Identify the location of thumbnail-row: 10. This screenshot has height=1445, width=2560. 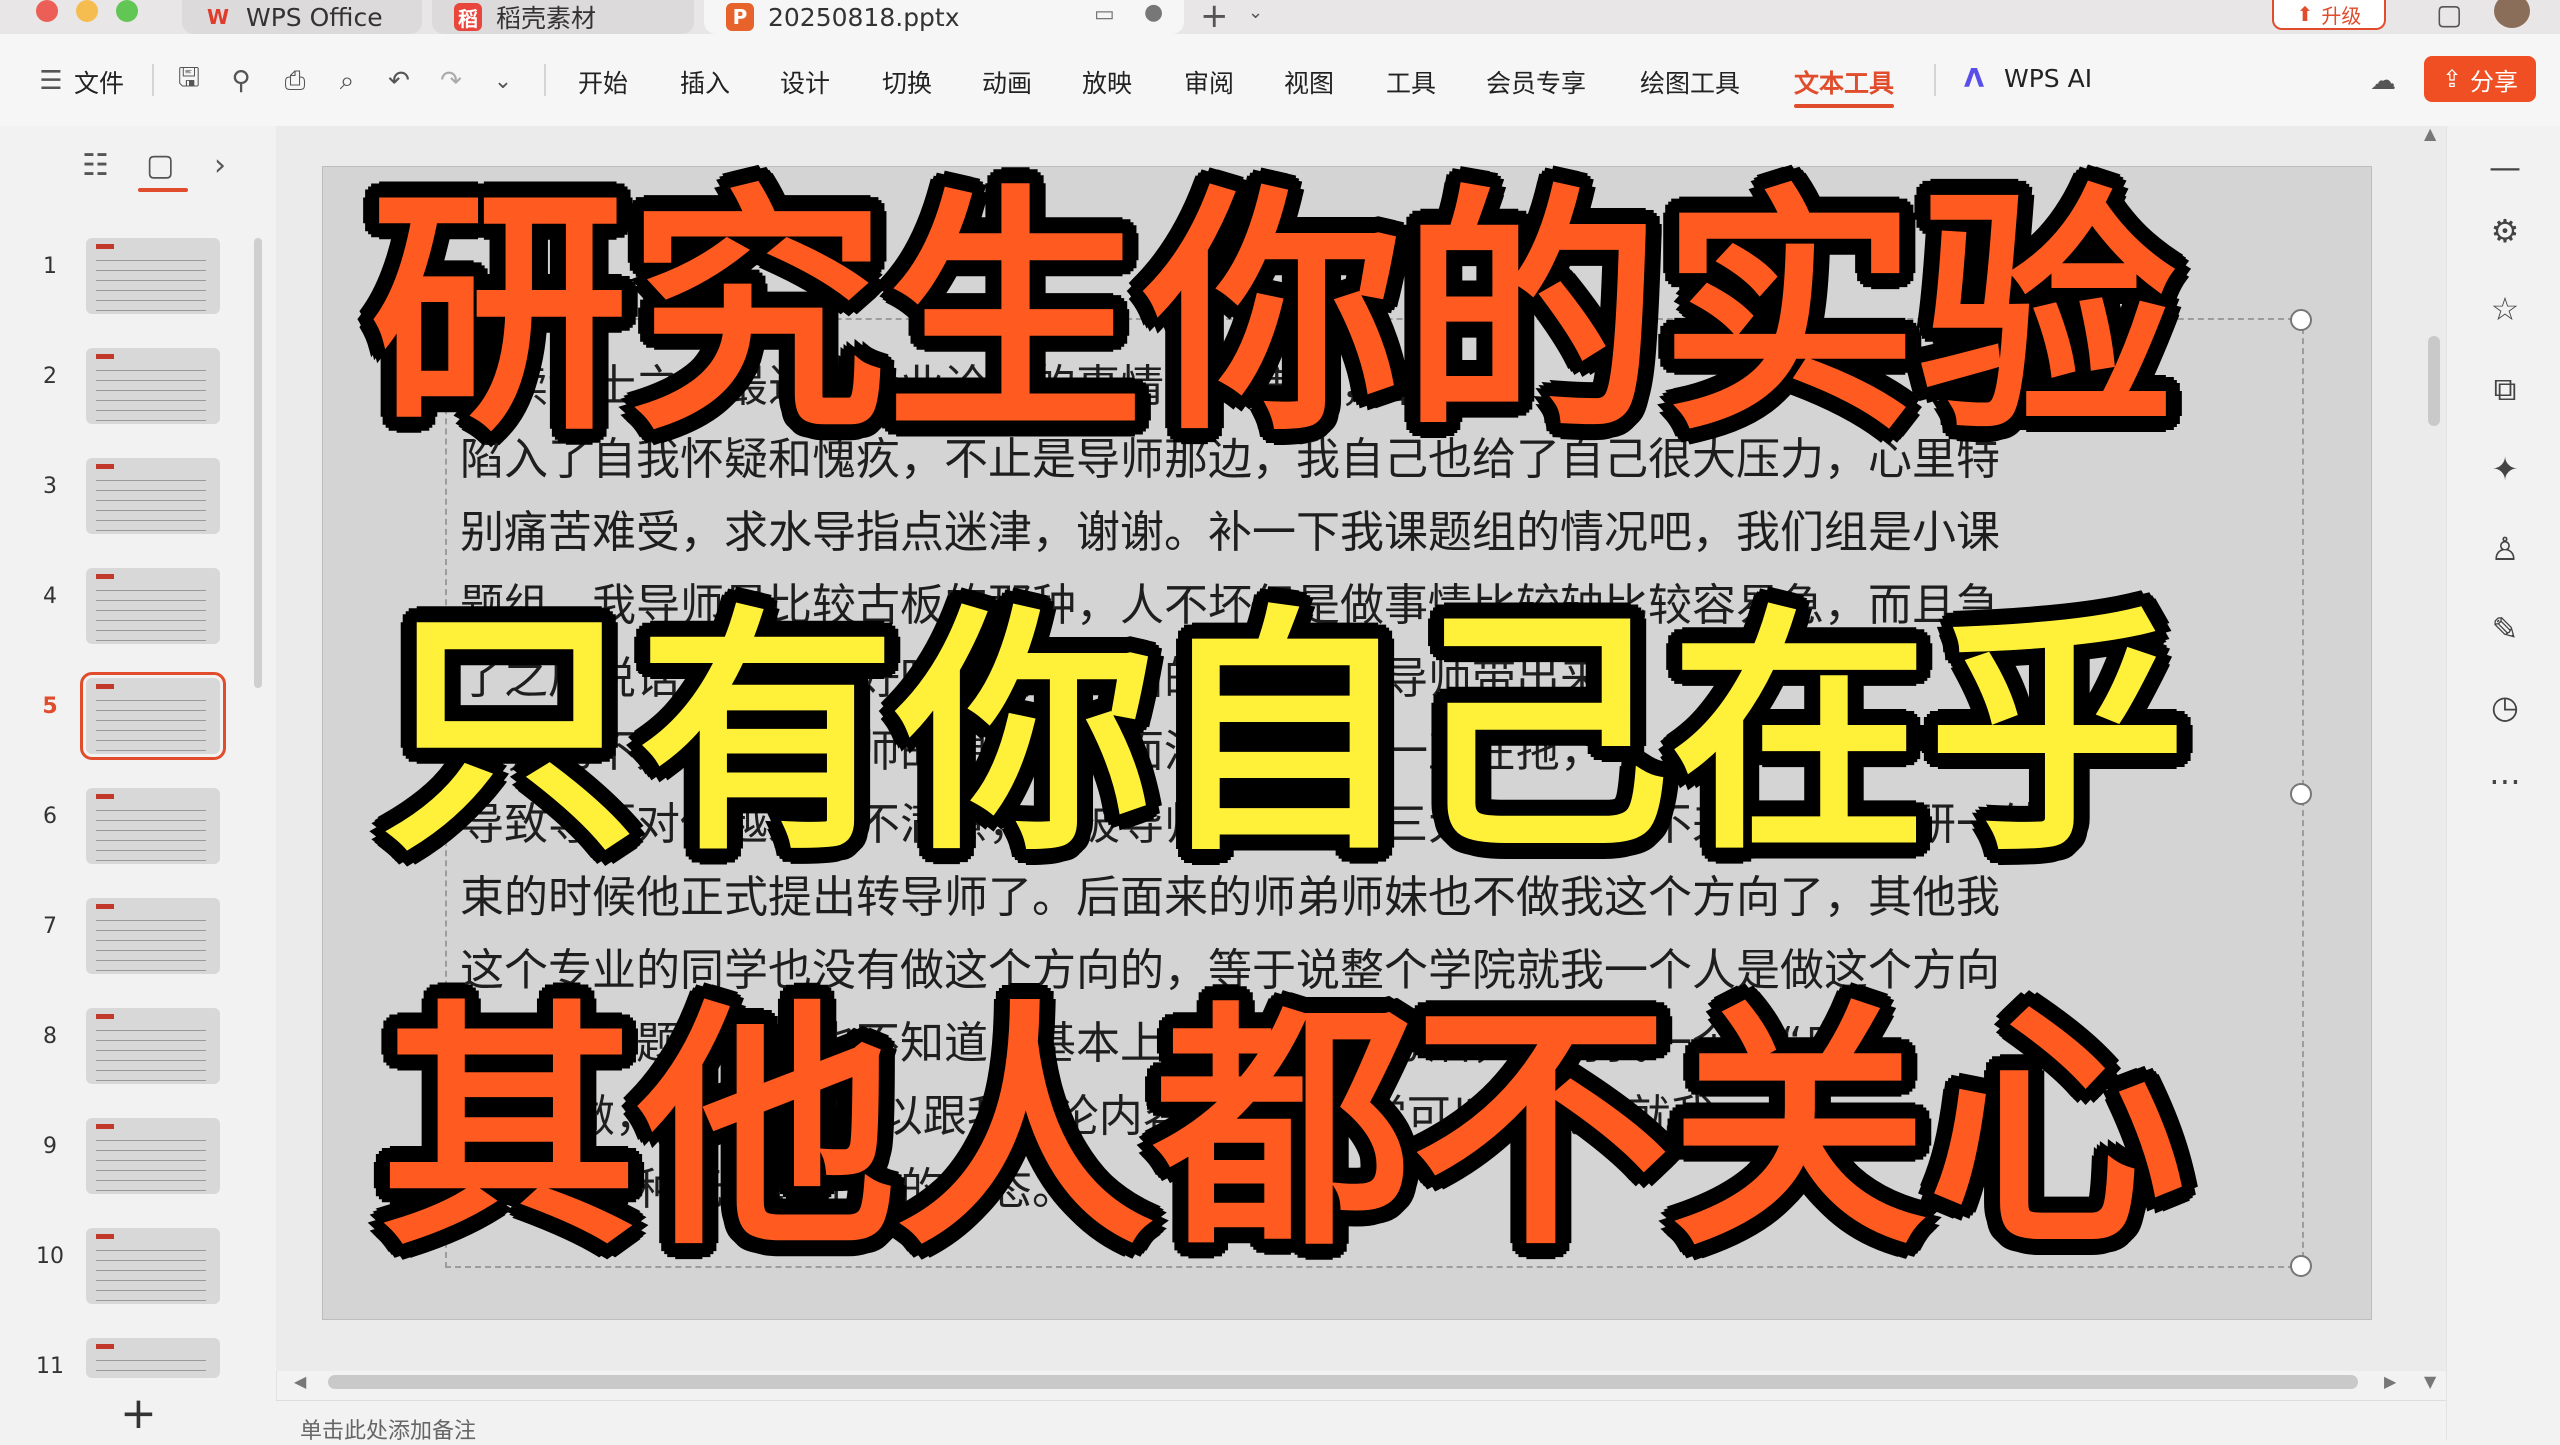
(120, 1270).